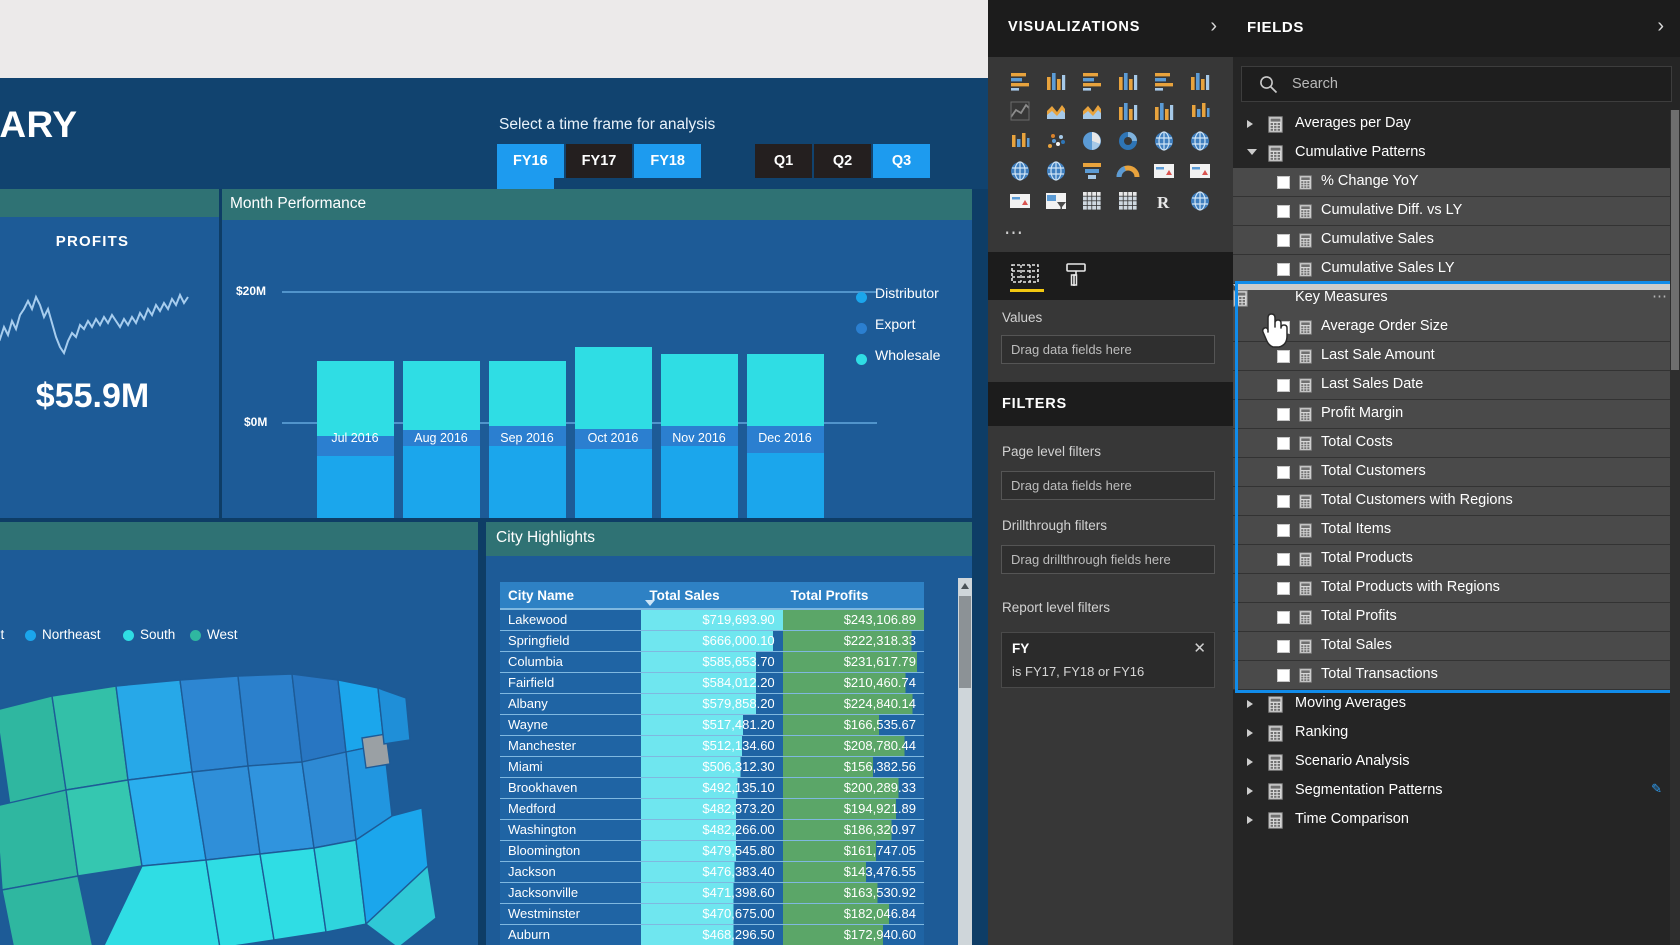  Describe the element at coordinates (1020, 111) in the screenshot. I see `line-chart-icon` at that location.